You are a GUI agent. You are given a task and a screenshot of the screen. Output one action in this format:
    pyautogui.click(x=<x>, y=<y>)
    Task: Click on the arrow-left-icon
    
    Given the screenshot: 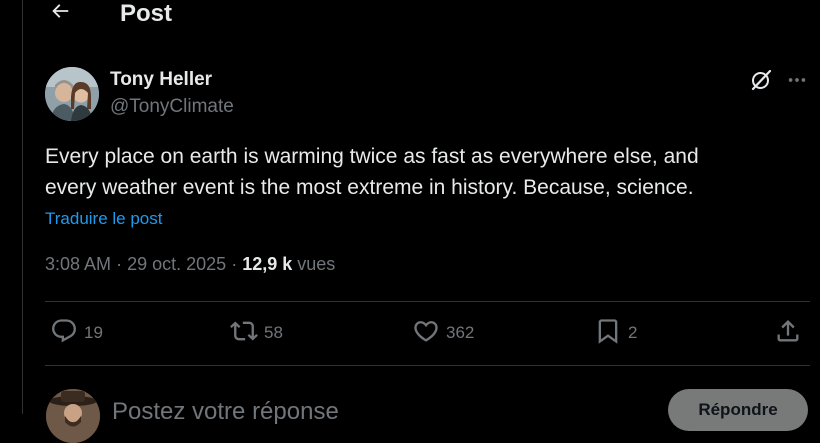 What is the action you would take?
    pyautogui.click(x=60, y=13)
    